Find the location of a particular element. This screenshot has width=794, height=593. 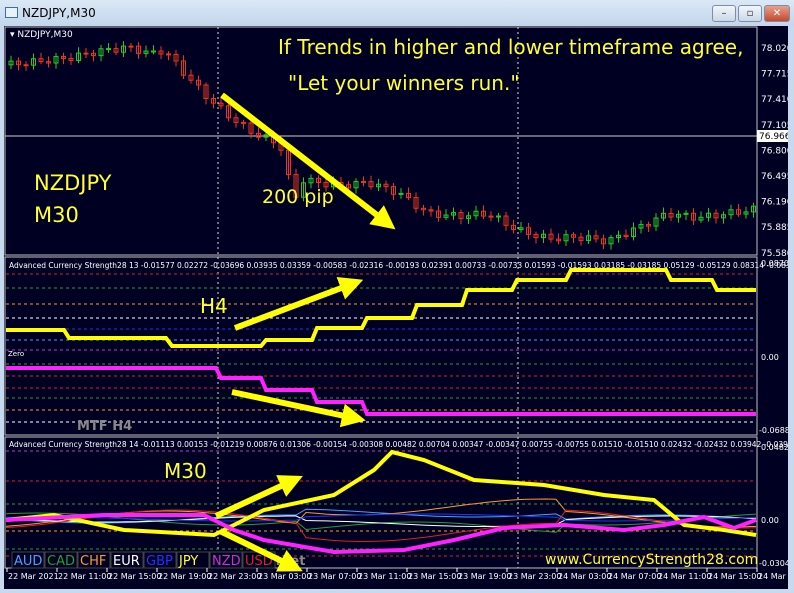

currency-legend: AUD CAD CHF EUR GBP JPY NZD USD is located at coordinates (143, 560).